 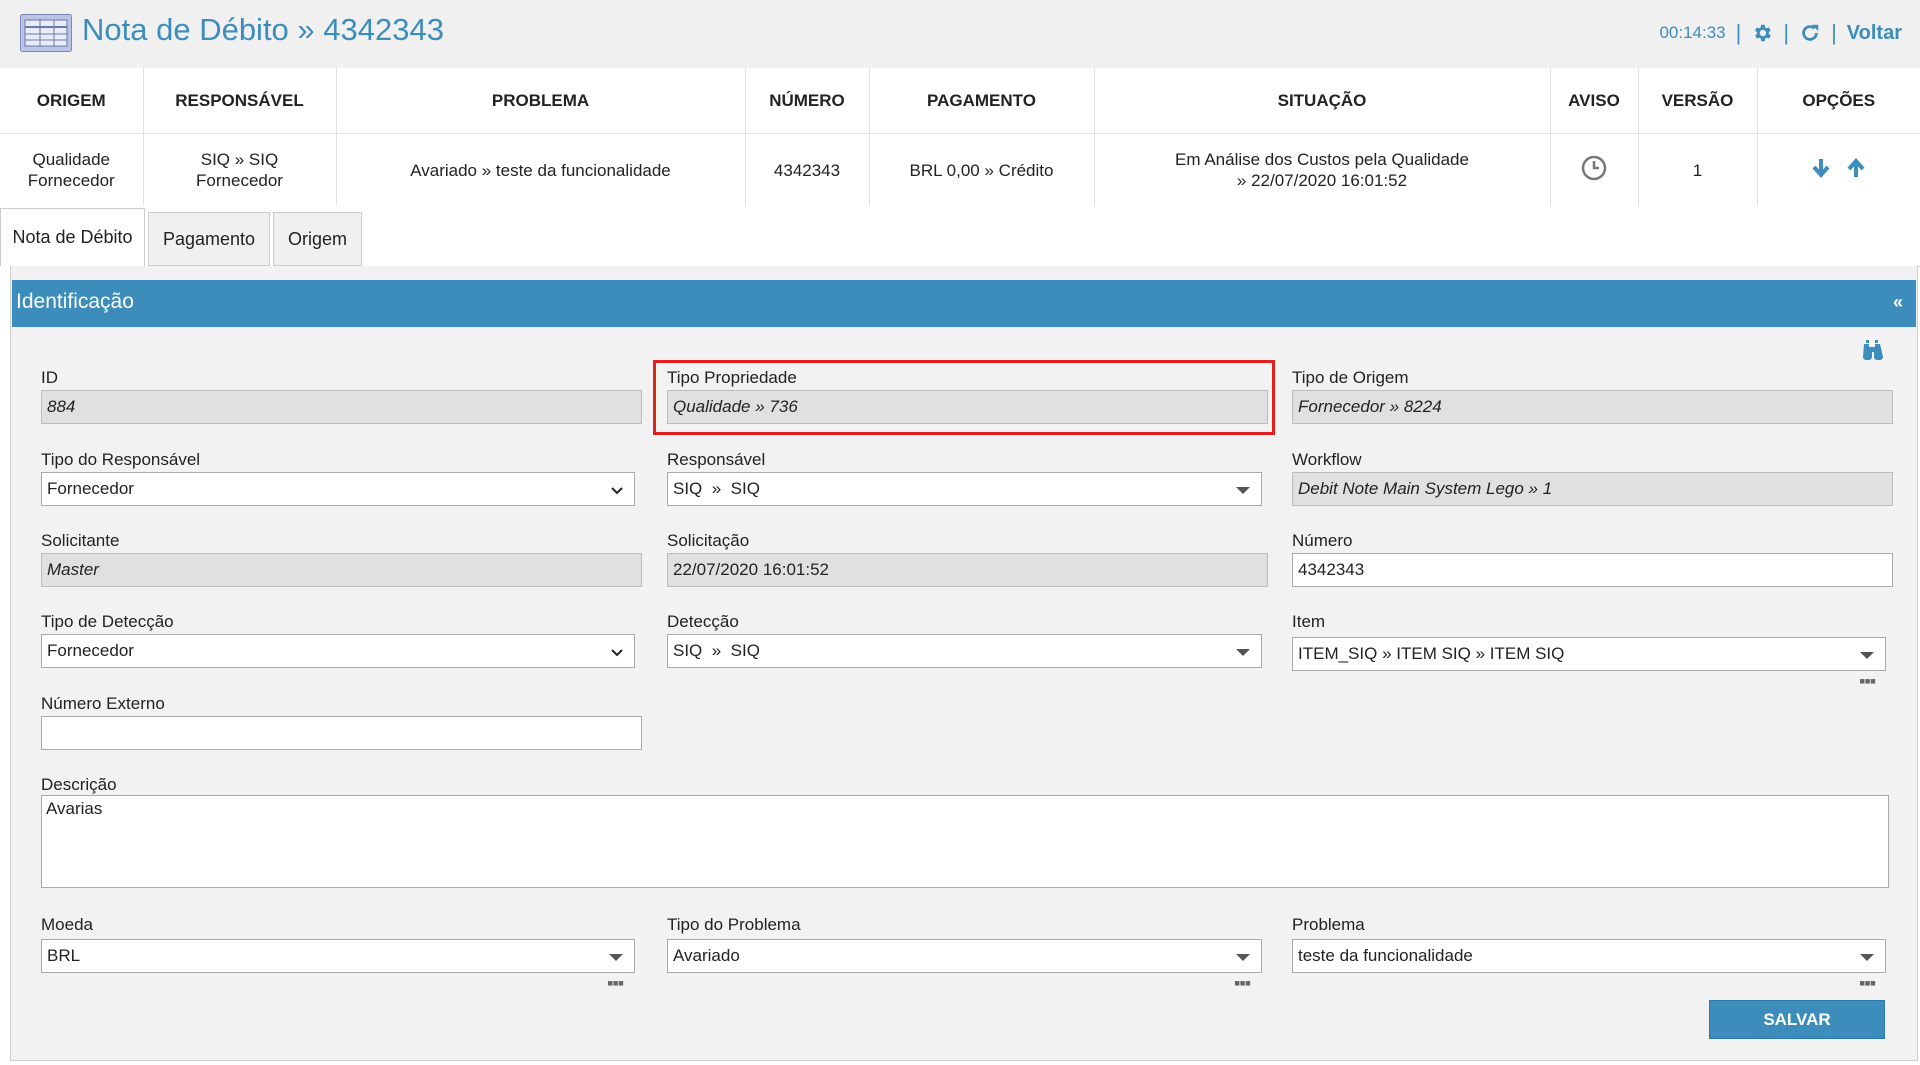 What do you see at coordinates (1592, 407) in the screenshot?
I see `tipo-origem-field: Fornecedor » 8224` at bounding box center [1592, 407].